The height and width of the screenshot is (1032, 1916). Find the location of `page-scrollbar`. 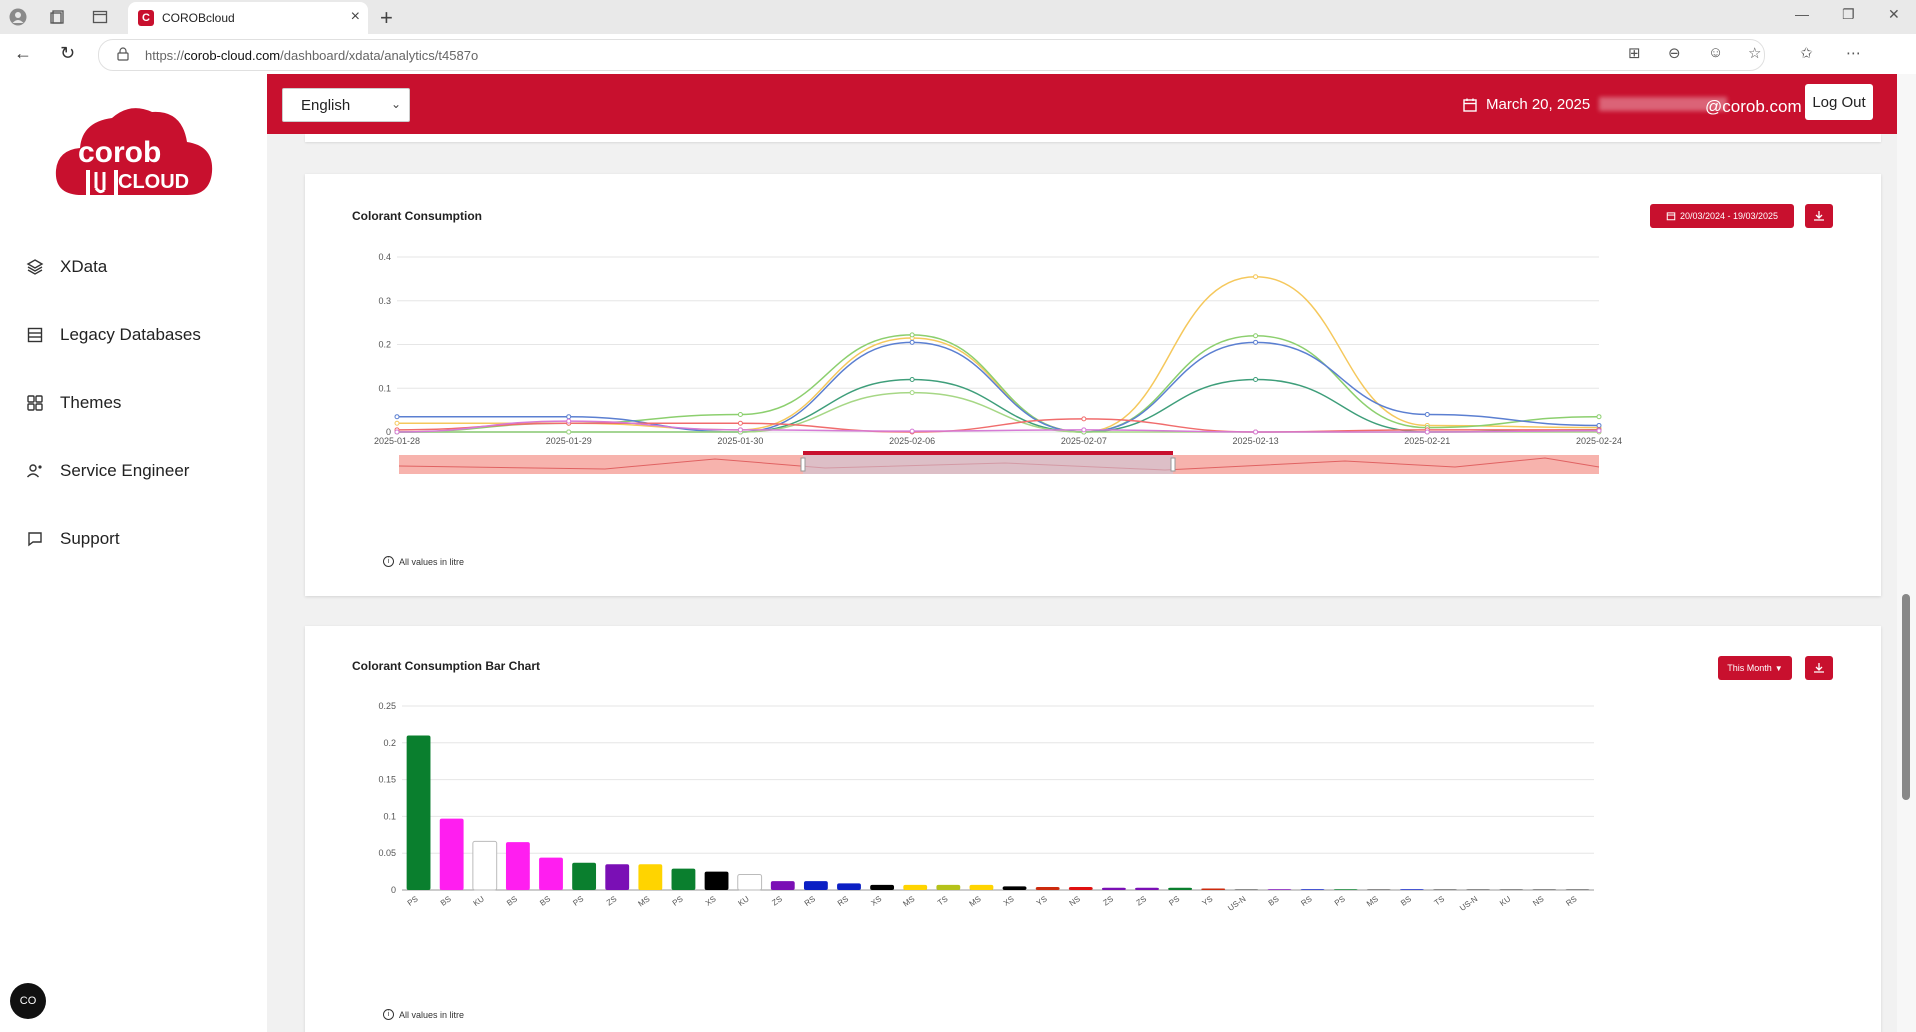

page-scrollbar is located at coordinates (1906, 553).